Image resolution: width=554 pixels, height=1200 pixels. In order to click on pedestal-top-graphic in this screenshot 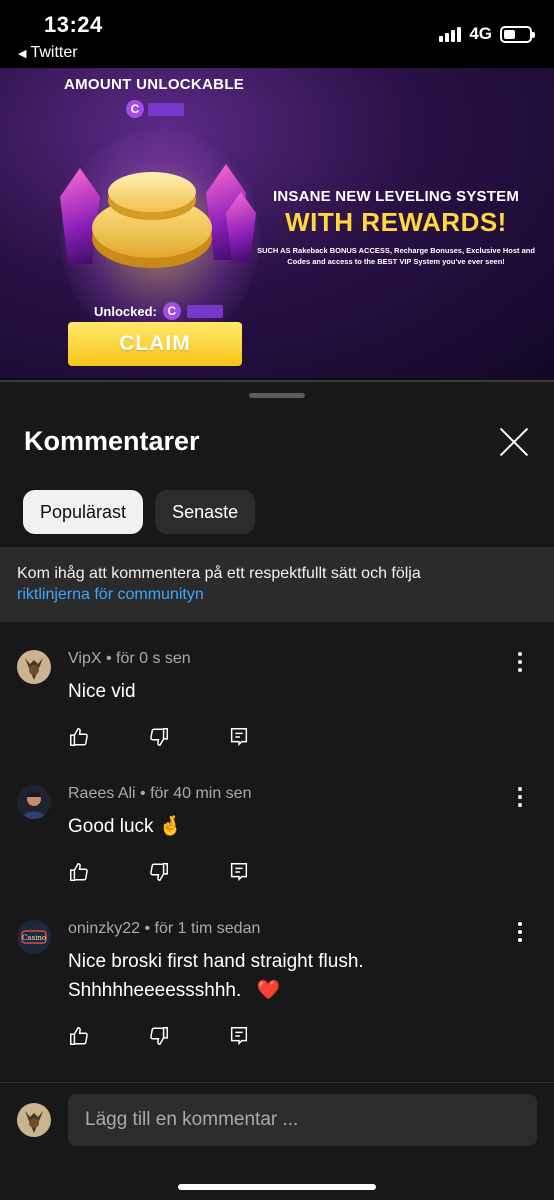, I will do `click(152, 192)`.